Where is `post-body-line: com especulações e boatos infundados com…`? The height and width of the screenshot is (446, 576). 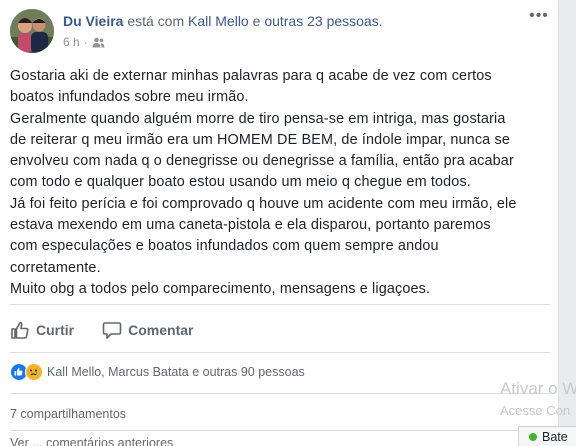
post-body-line: com especulações e boatos infundados com… is located at coordinates (224, 246).